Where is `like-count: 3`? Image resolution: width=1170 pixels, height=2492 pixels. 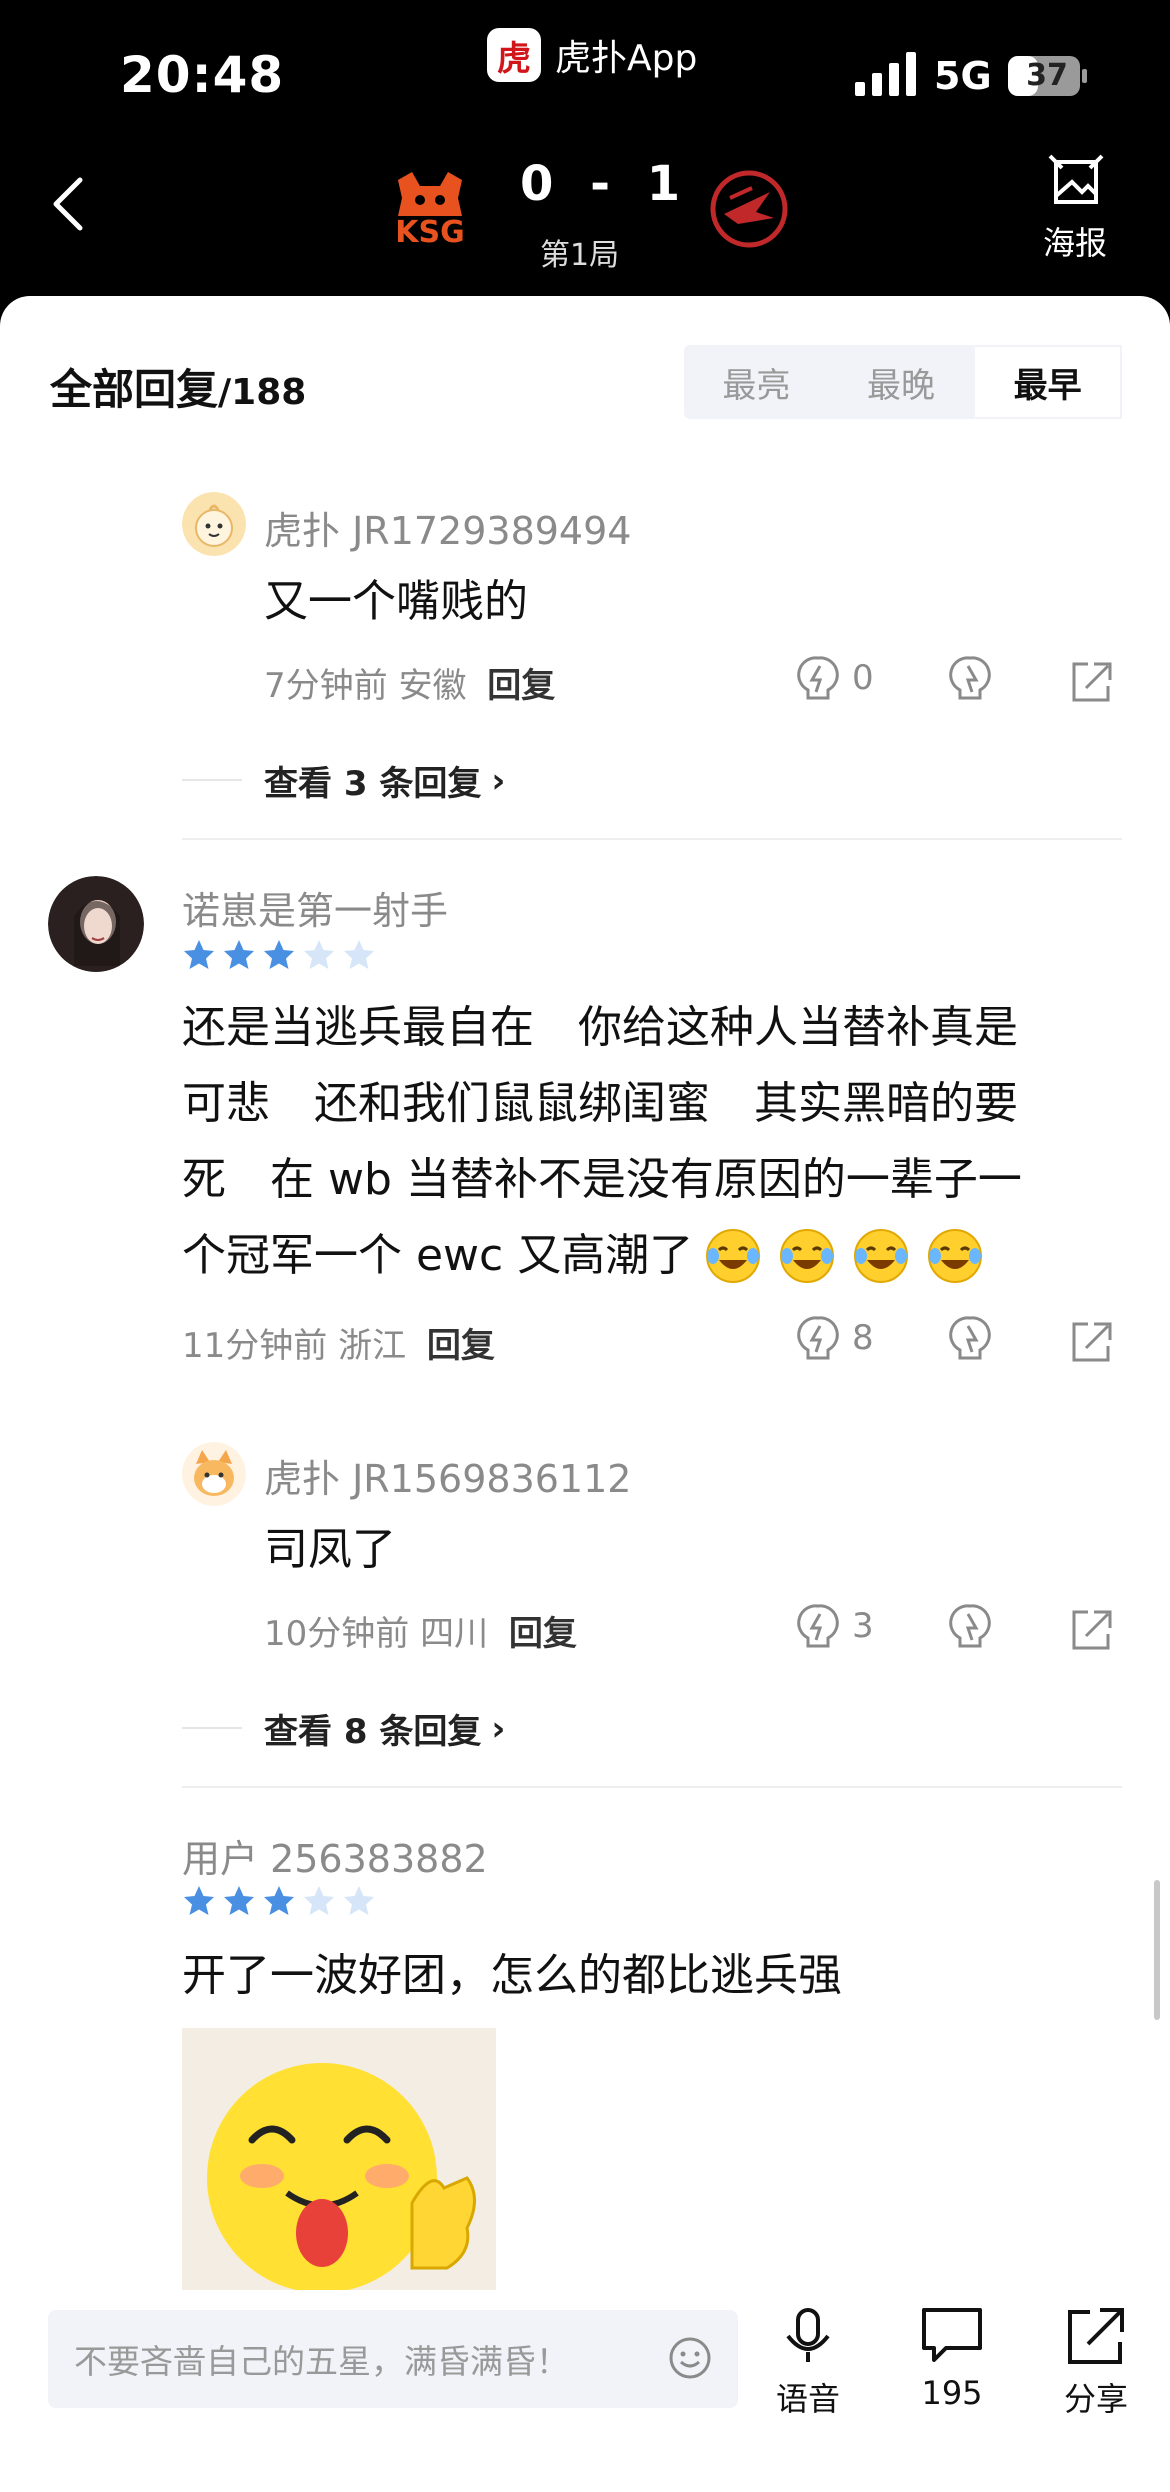 like-count: 3 is located at coordinates (863, 1626).